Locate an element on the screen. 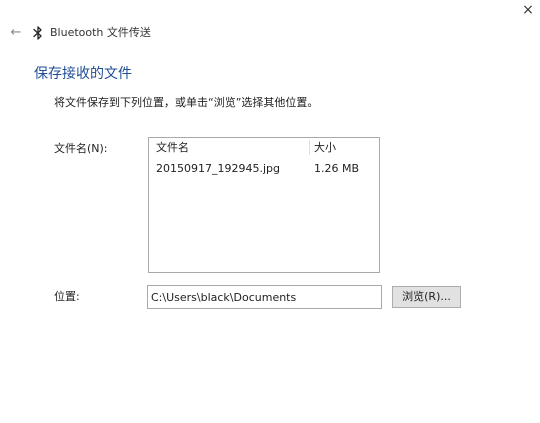 The width and height of the screenshot is (540, 423). page-title: 保存接收的文件 is located at coordinates (83, 74).